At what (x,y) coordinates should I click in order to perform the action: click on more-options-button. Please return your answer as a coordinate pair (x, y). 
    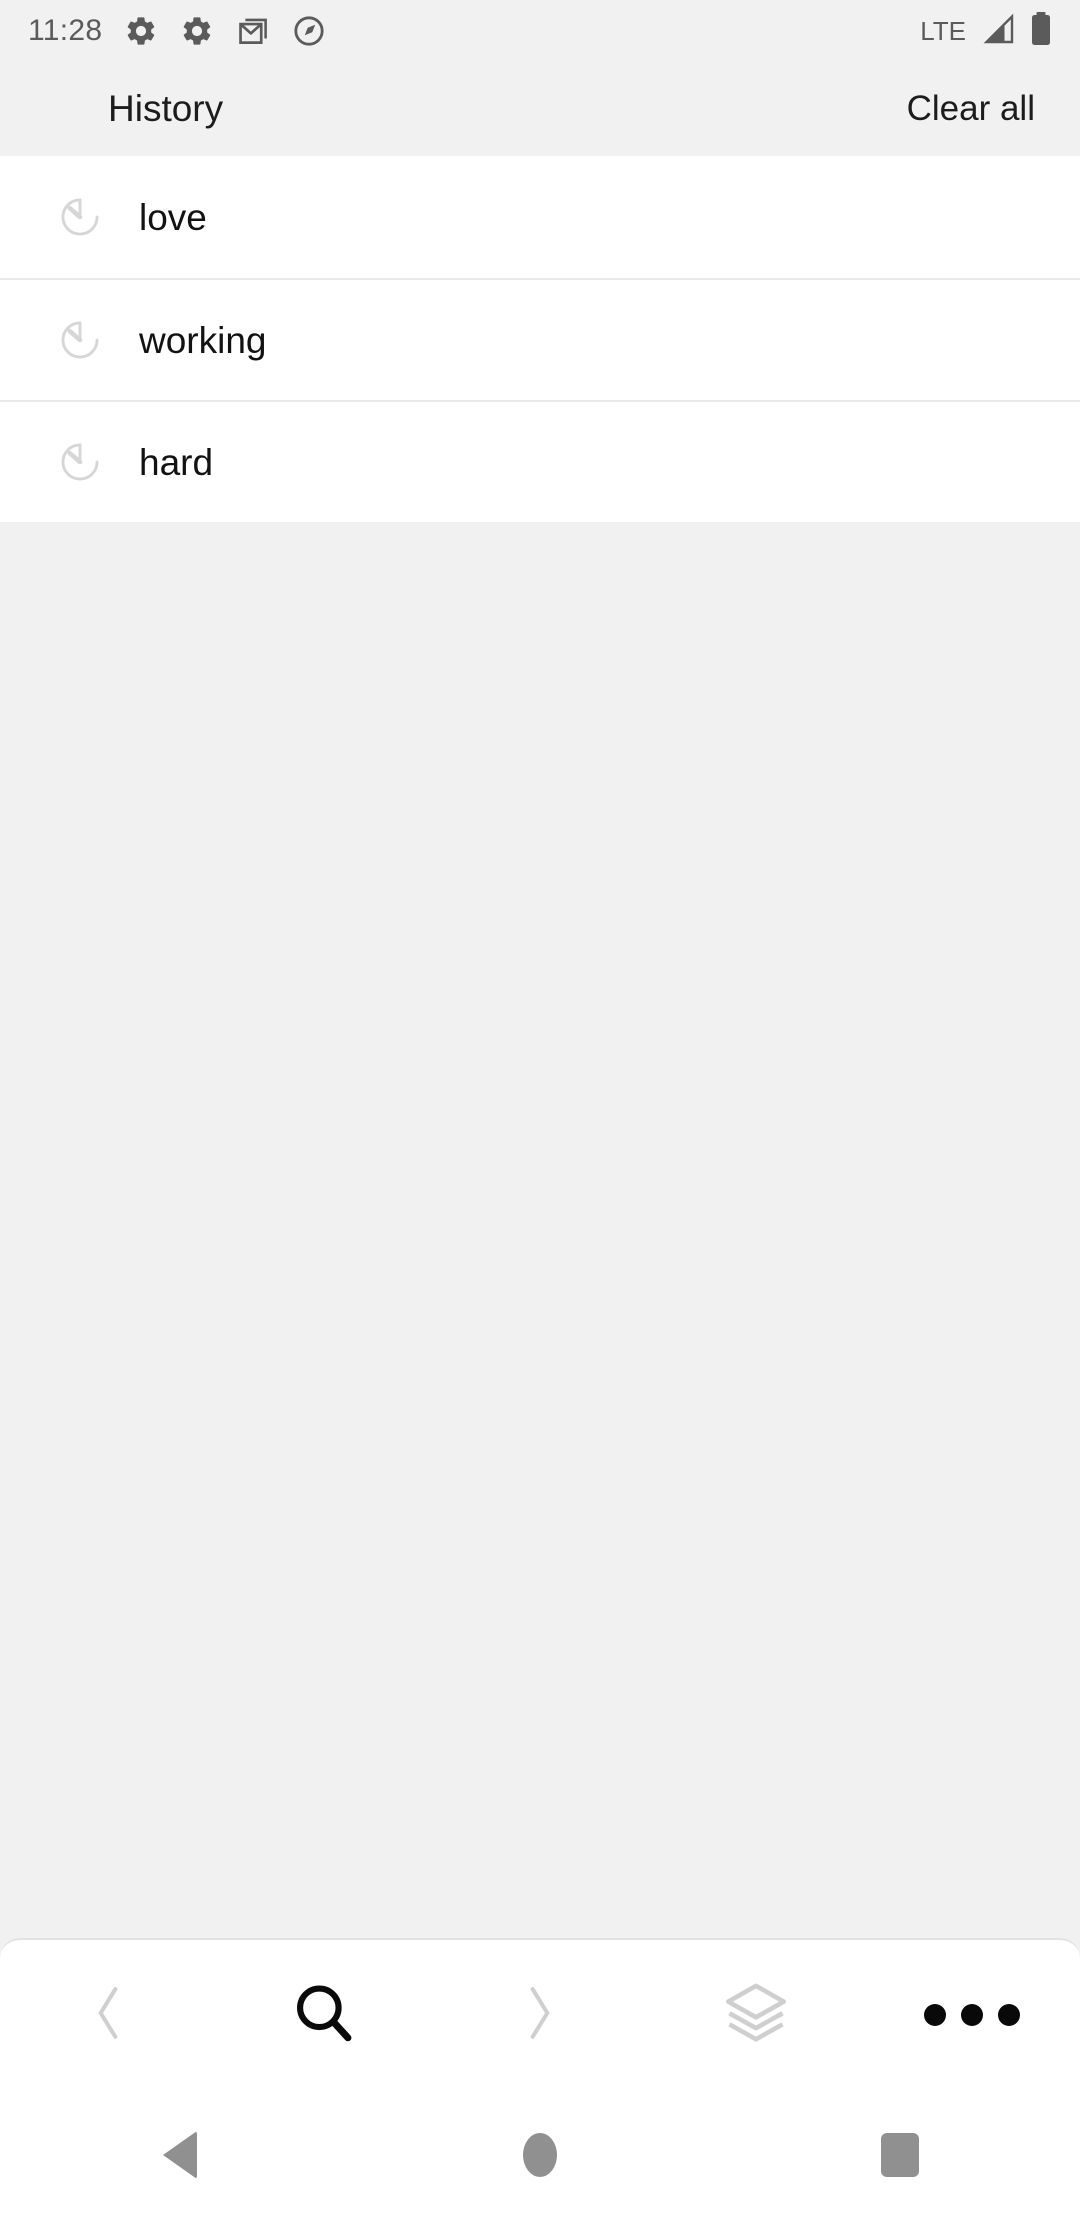
    Looking at the image, I should click on (972, 2015).